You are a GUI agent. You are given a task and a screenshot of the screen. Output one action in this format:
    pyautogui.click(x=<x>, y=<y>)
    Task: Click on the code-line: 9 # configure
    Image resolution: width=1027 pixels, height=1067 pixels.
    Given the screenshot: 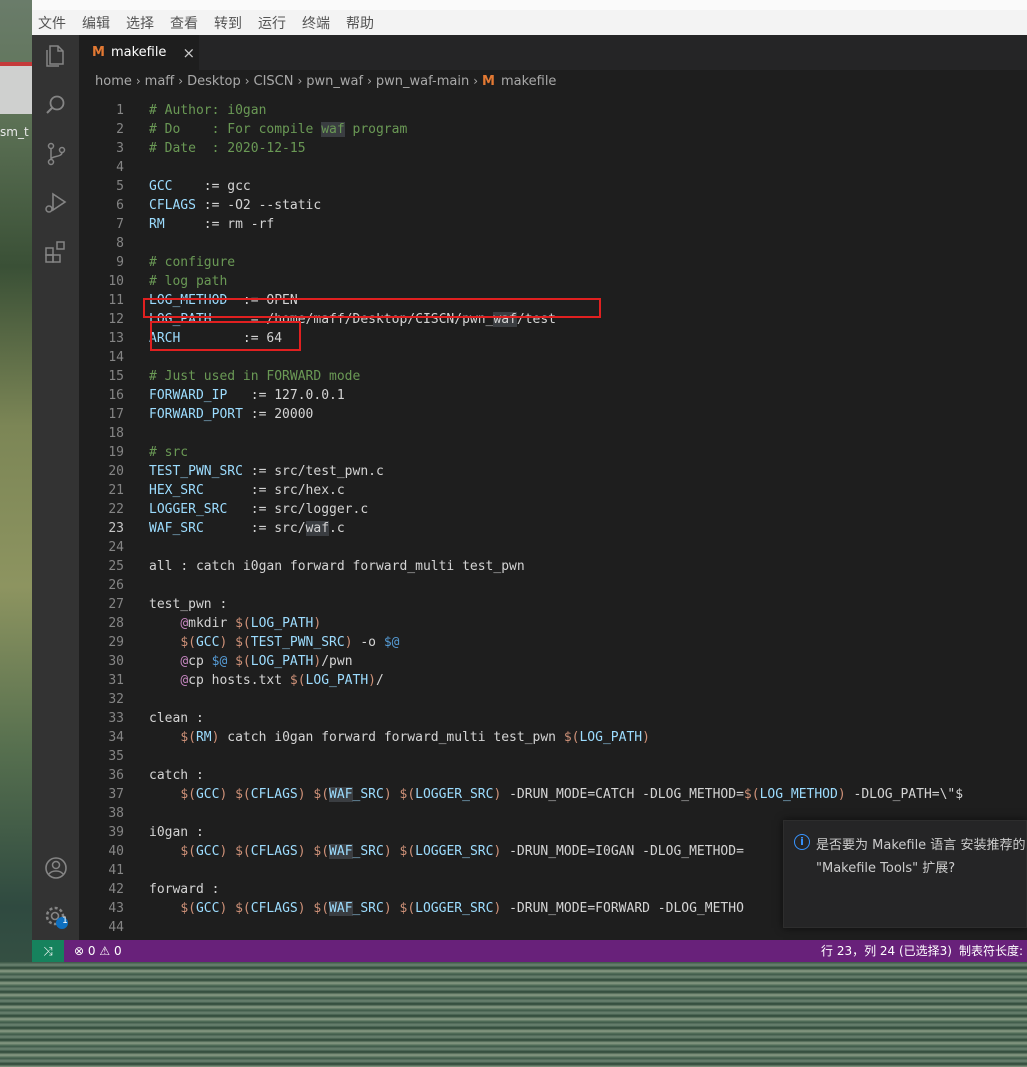 What is the action you would take?
    pyautogui.click(x=553, y=262)
    